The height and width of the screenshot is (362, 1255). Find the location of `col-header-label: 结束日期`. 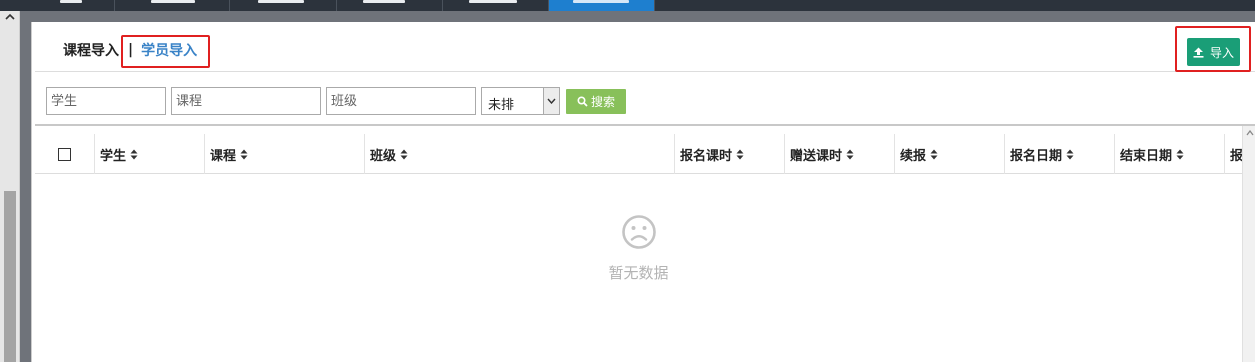

col-header-label: 结束日期 is located at coordinates (1146, 156).